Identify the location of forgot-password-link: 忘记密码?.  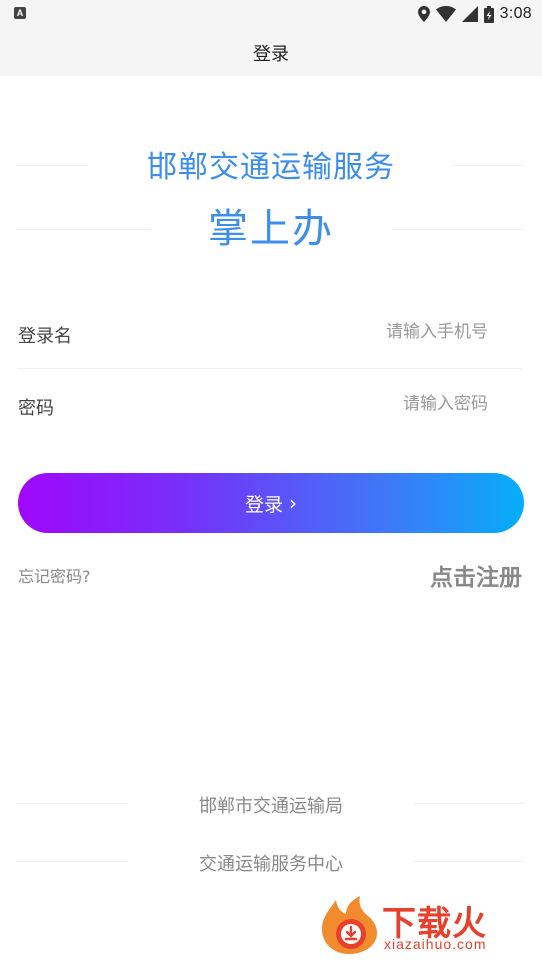
(54, 575).